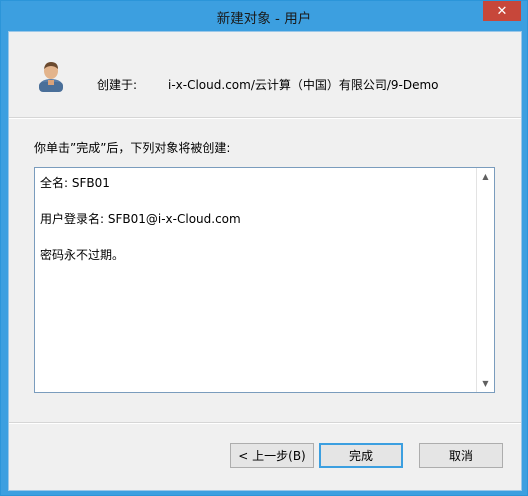 Image resolution: width=528 pixels, height=496 pixels. What do you see at coordinates (461, 455) in the screenshot?
I see `cancel-button: 取消` at bounding box center [461, 455].